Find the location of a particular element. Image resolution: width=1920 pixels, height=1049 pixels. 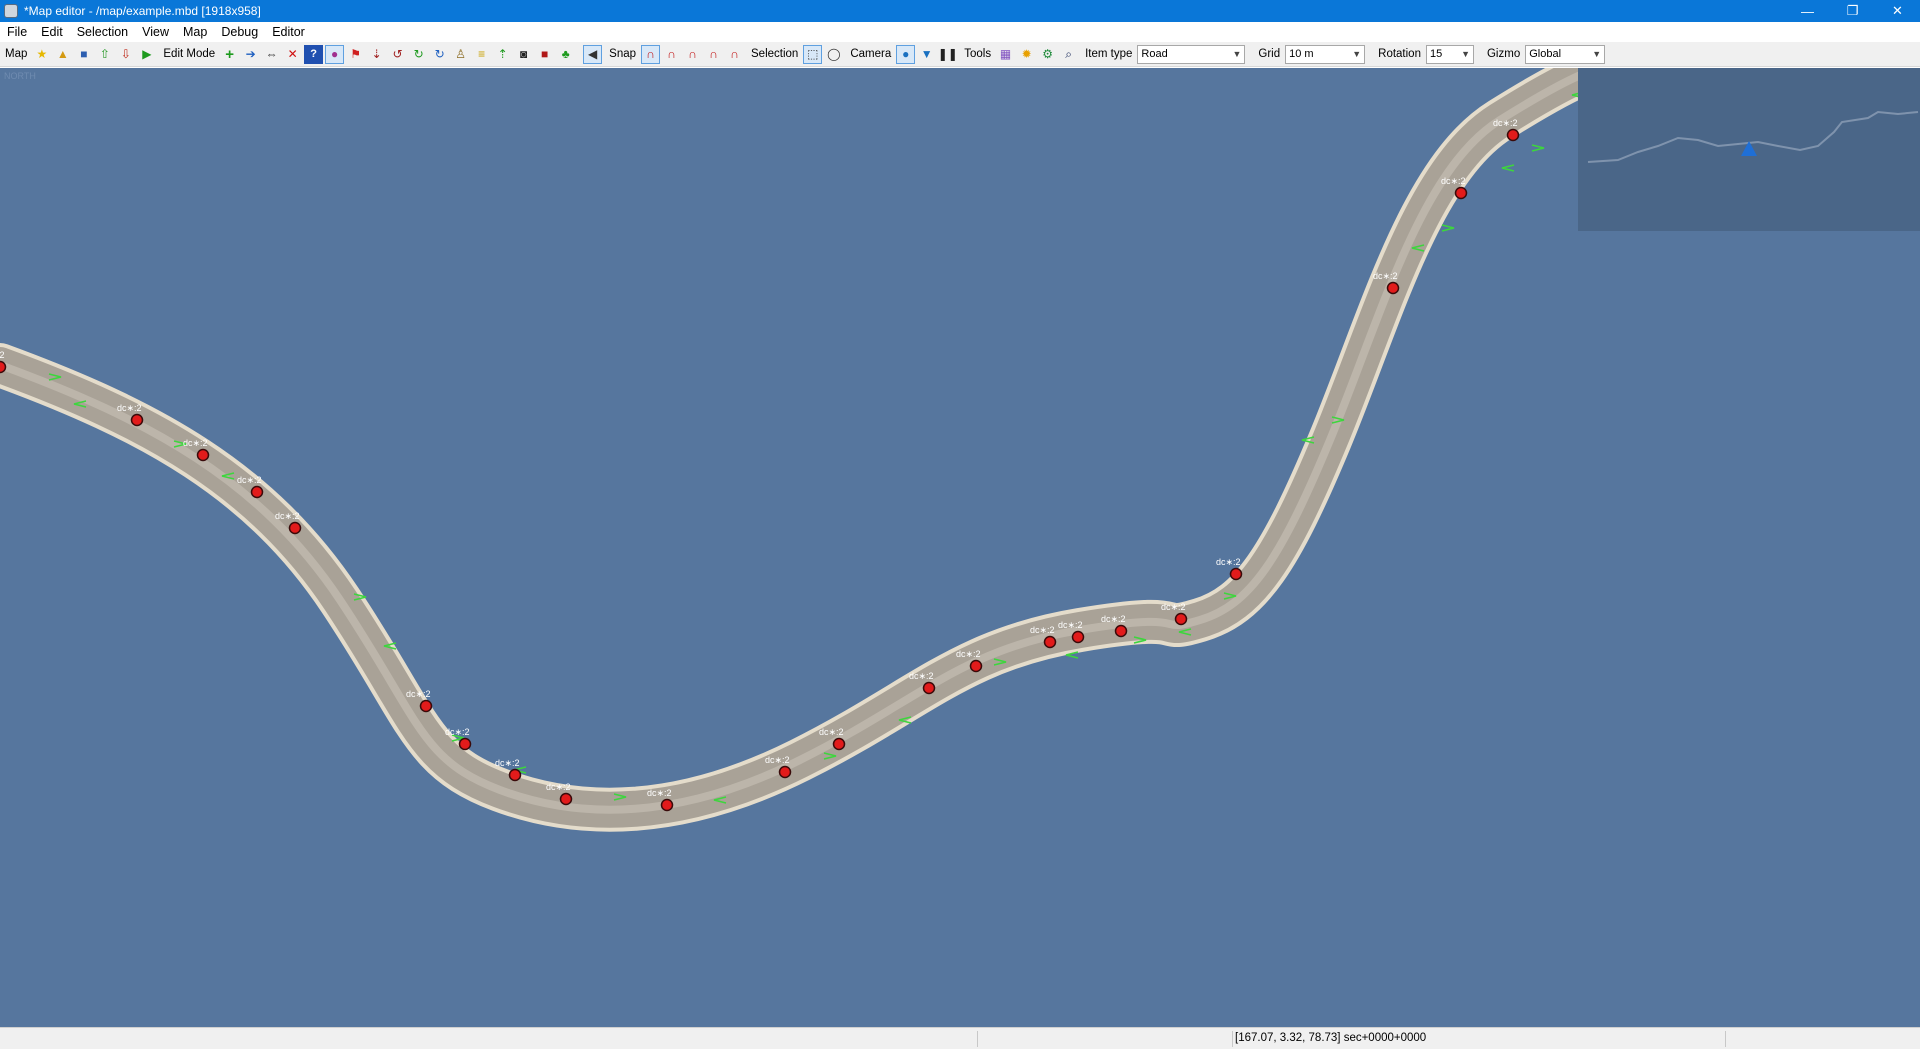

palette-icon: ▦ is located at coordinates (1005, 54).